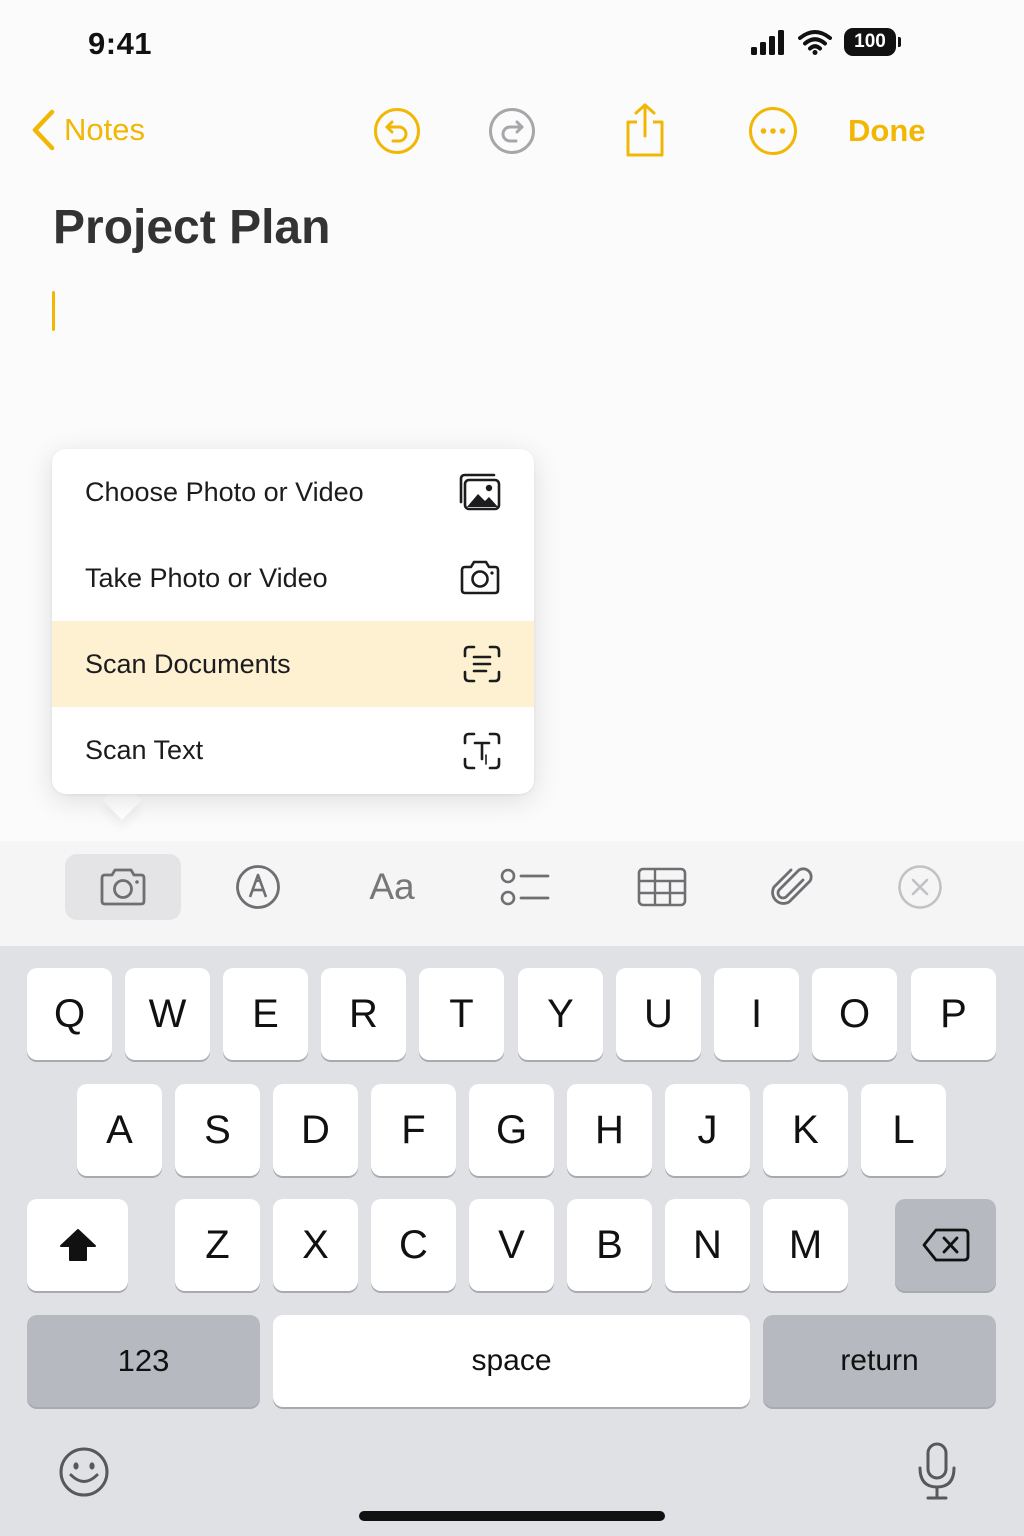  Describe the element at coordinates (188, 663) in the screenshot. I see `menu-item-label: Scan Documents` at that location.